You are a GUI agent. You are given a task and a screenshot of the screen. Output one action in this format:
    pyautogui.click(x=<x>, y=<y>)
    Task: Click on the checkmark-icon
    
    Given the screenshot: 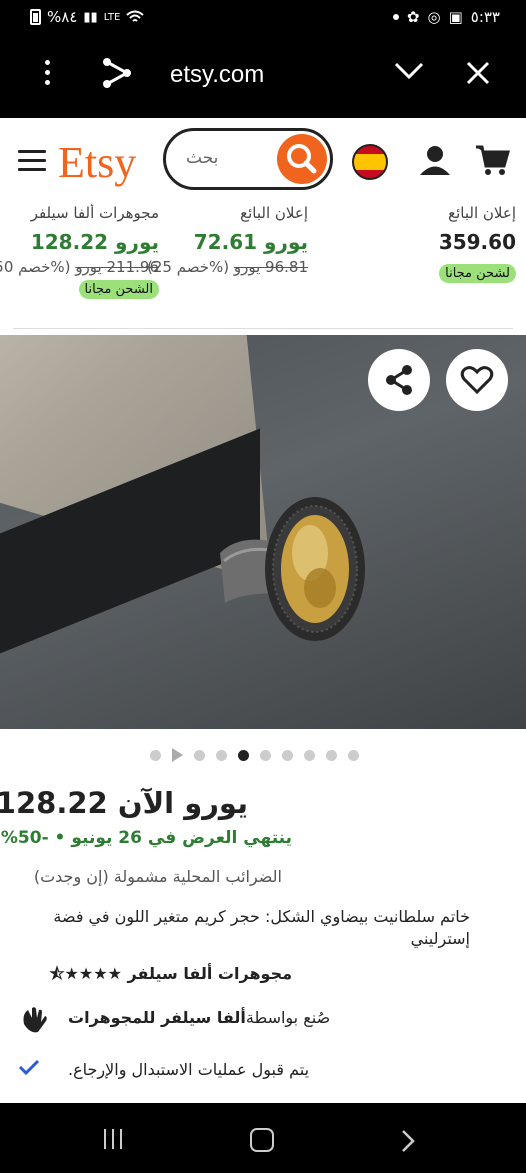 What is the action you would take?
    pyautogui.click(x=29, y=1067)
    